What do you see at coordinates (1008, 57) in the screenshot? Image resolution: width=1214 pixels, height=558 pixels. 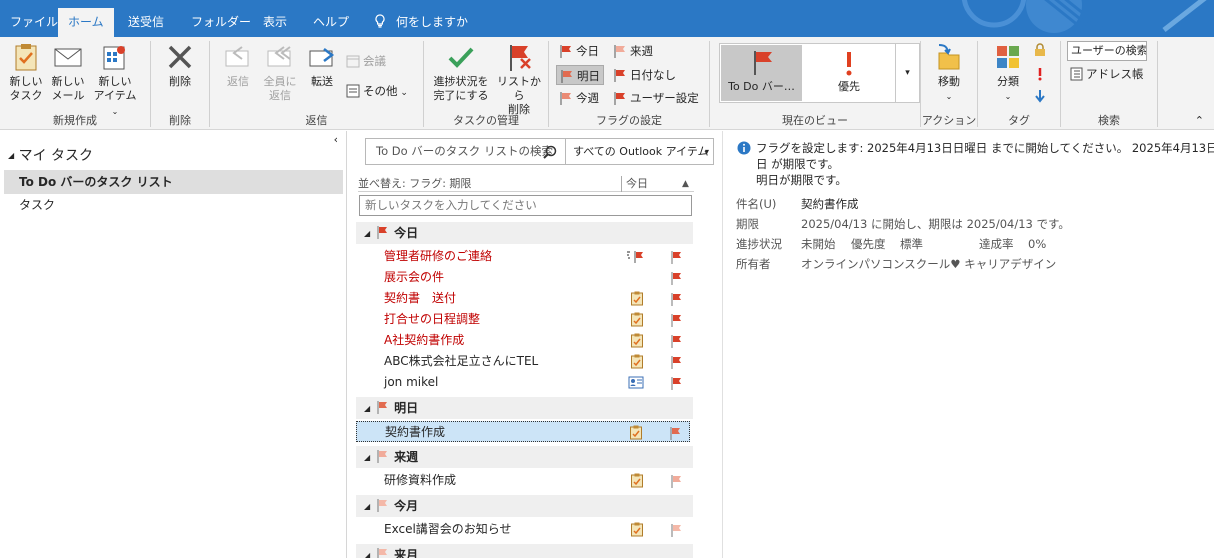 I see `categorize-icon` at bounding box center [1008, 57].